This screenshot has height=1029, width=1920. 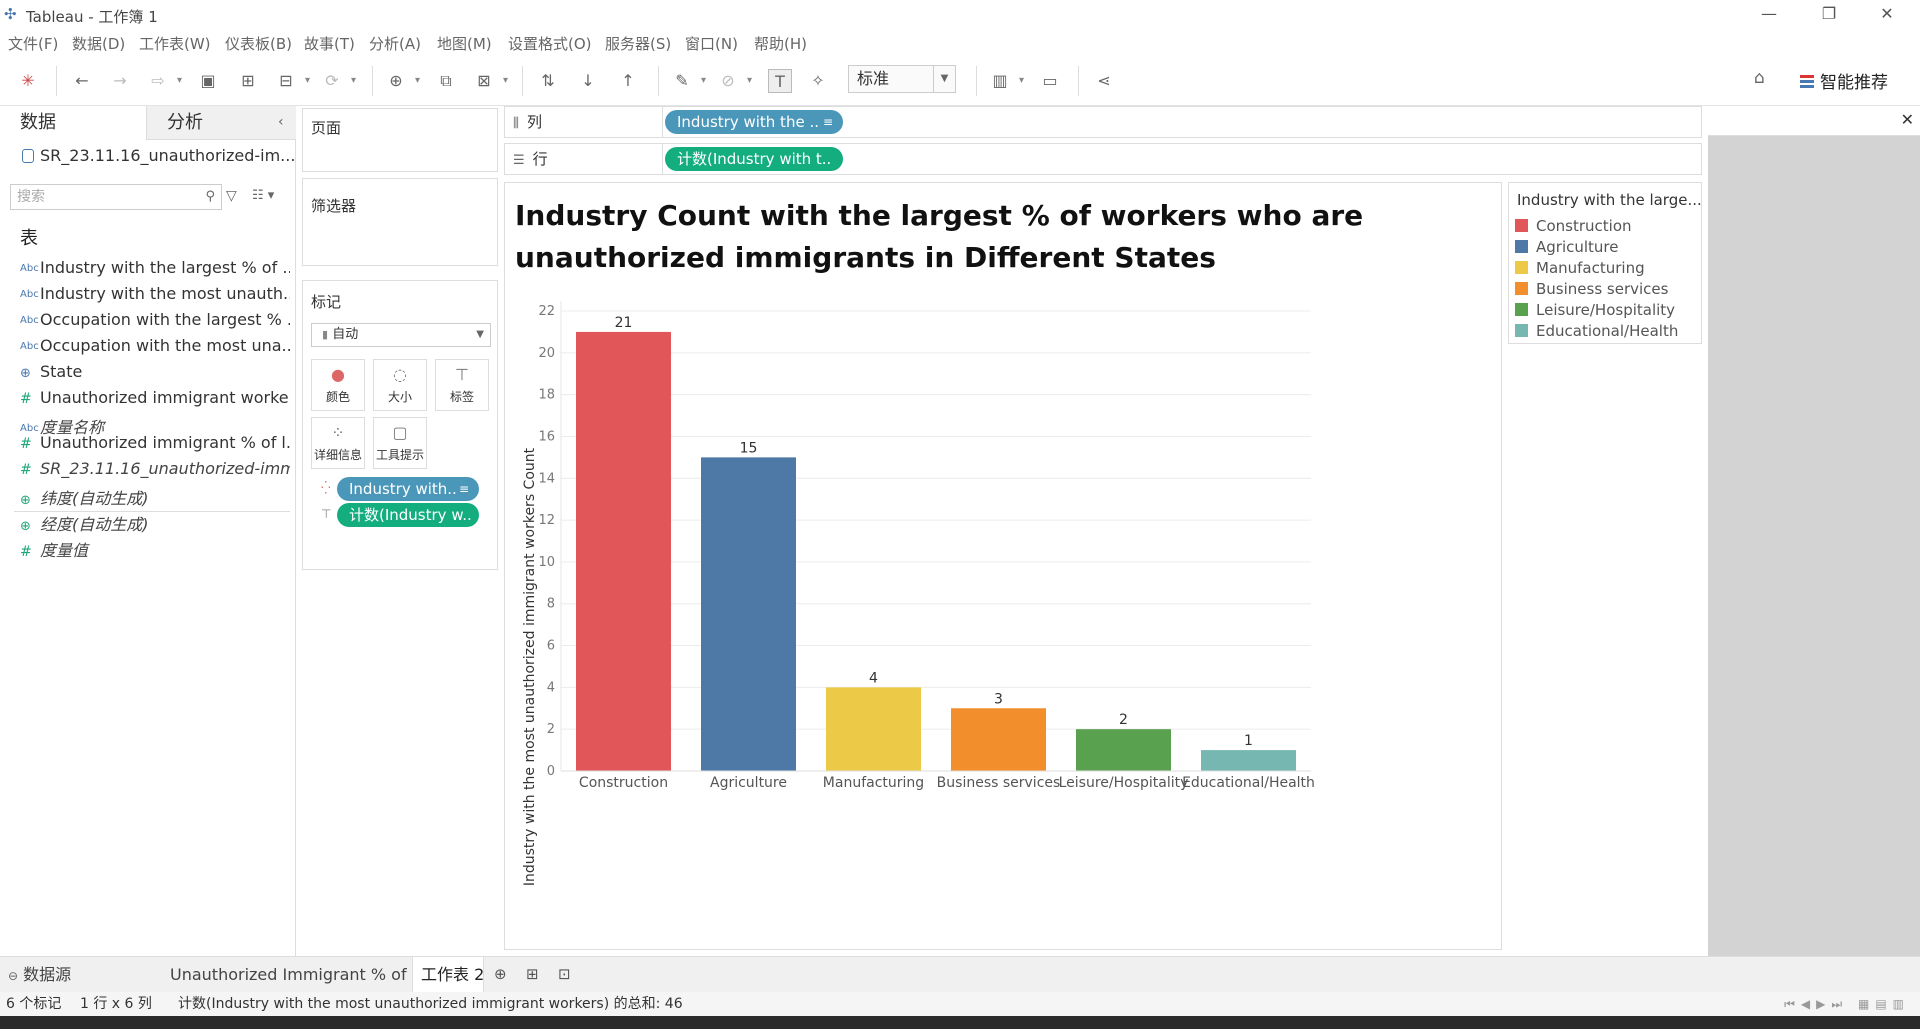 I want to click on field-measure-values: # 度量值, so click(x=155, y=548).